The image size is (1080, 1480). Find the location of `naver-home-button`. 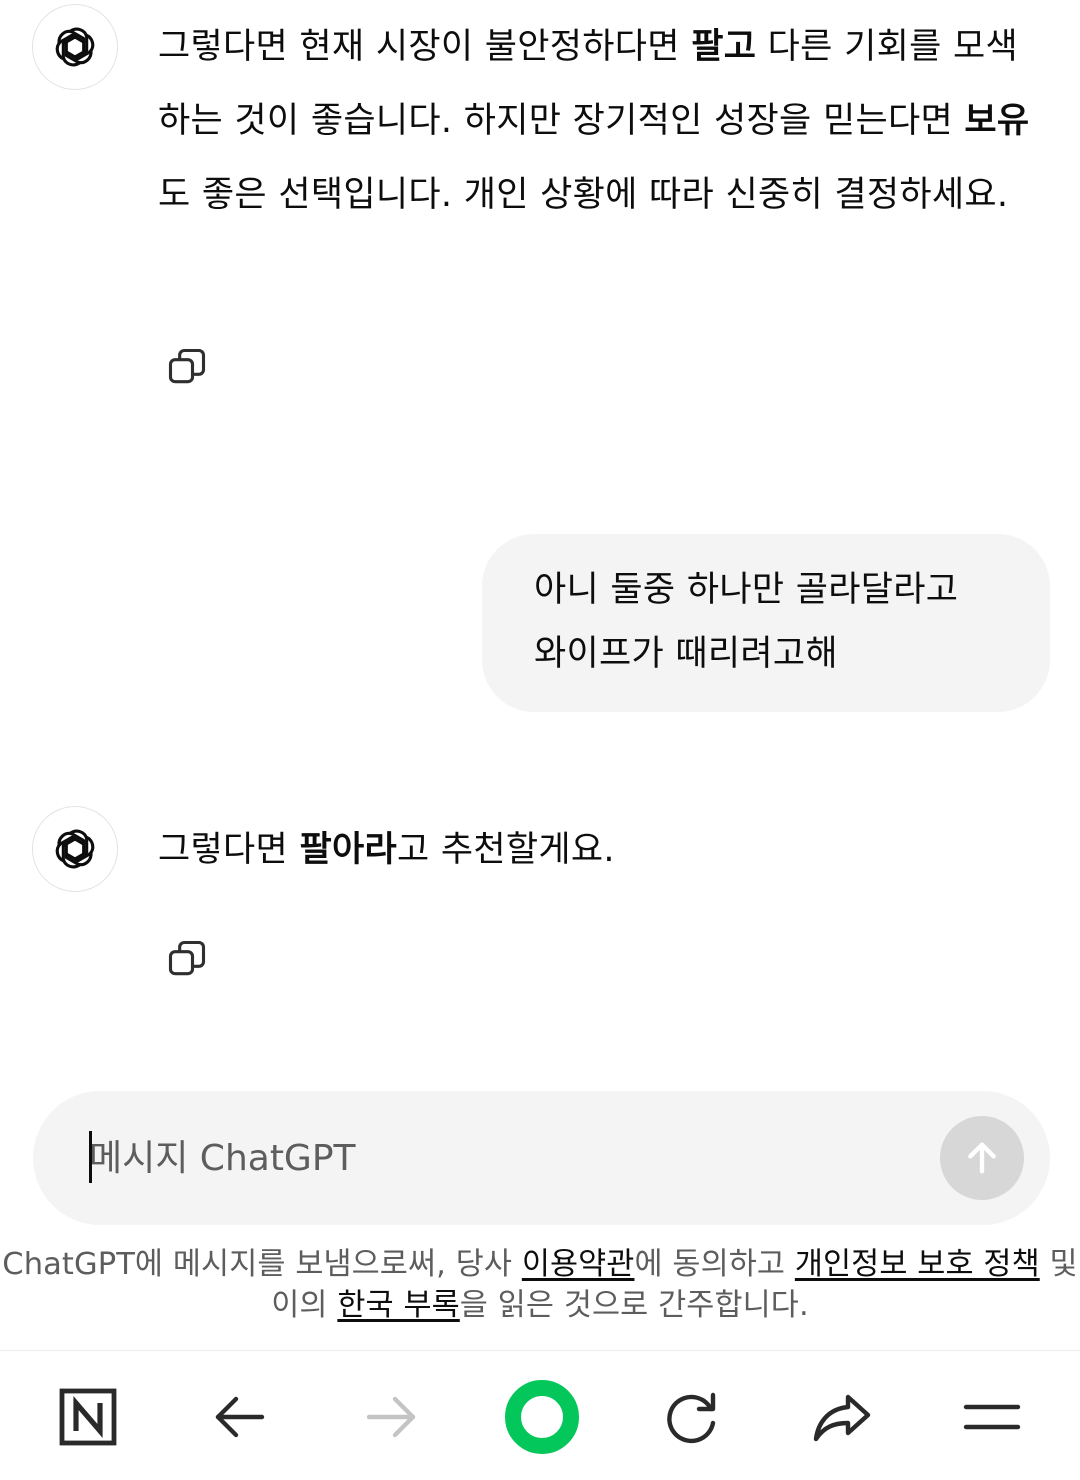

naver-home-button is located at coordinates (88, 1417).